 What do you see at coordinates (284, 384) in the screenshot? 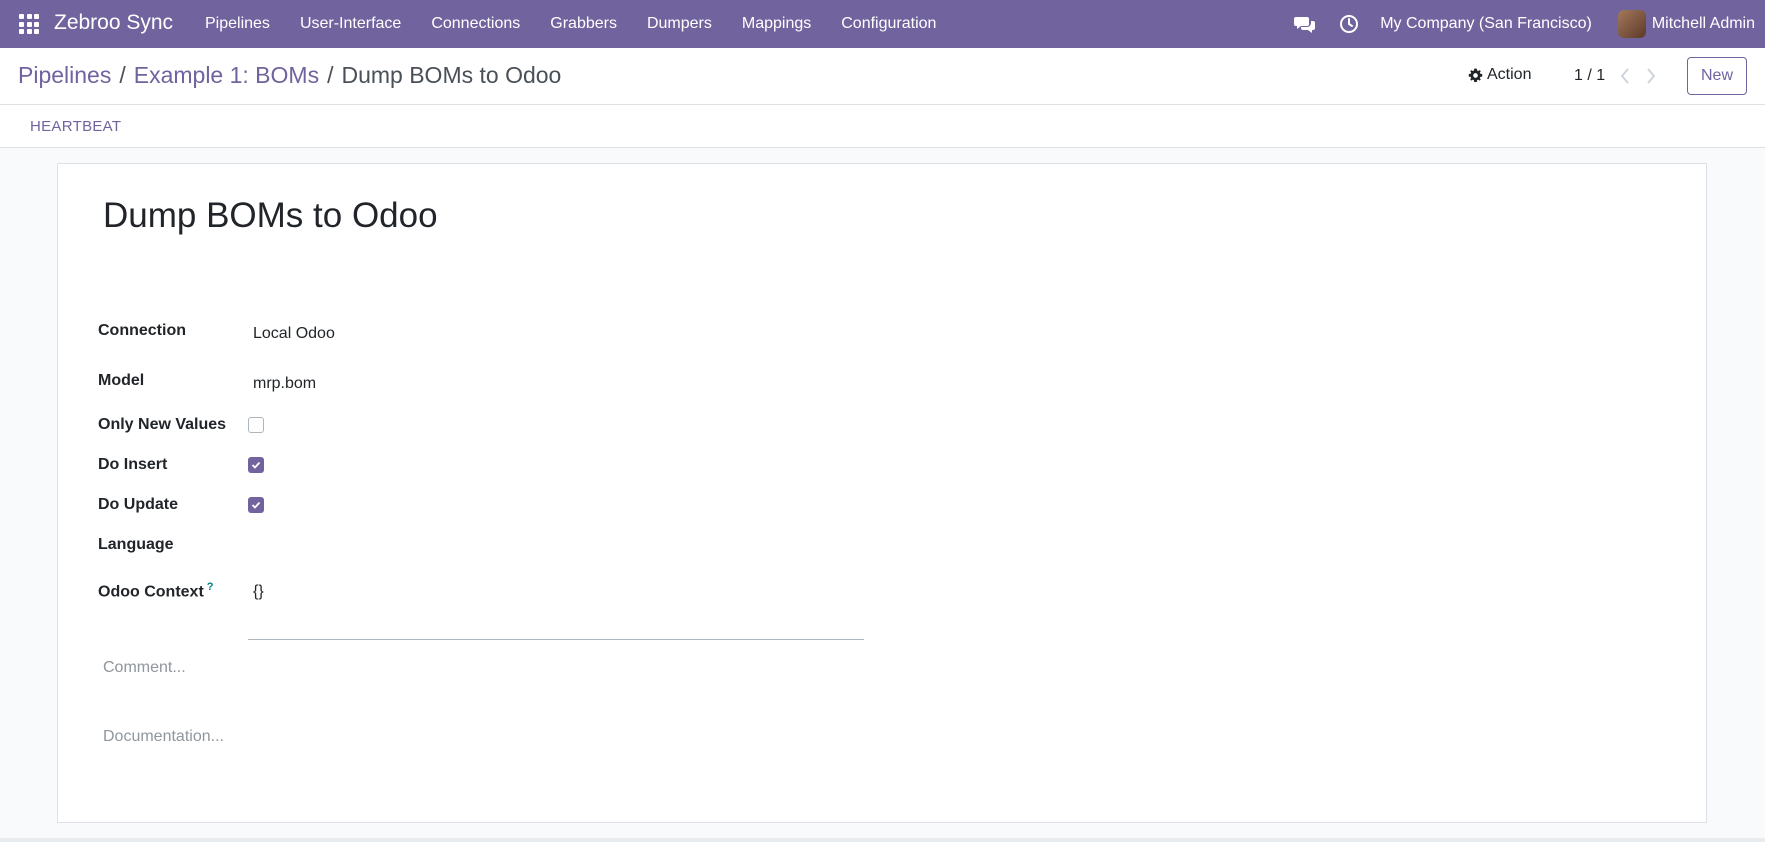
I see `model-field: mrp.bom` at bounding box center [284, 384].